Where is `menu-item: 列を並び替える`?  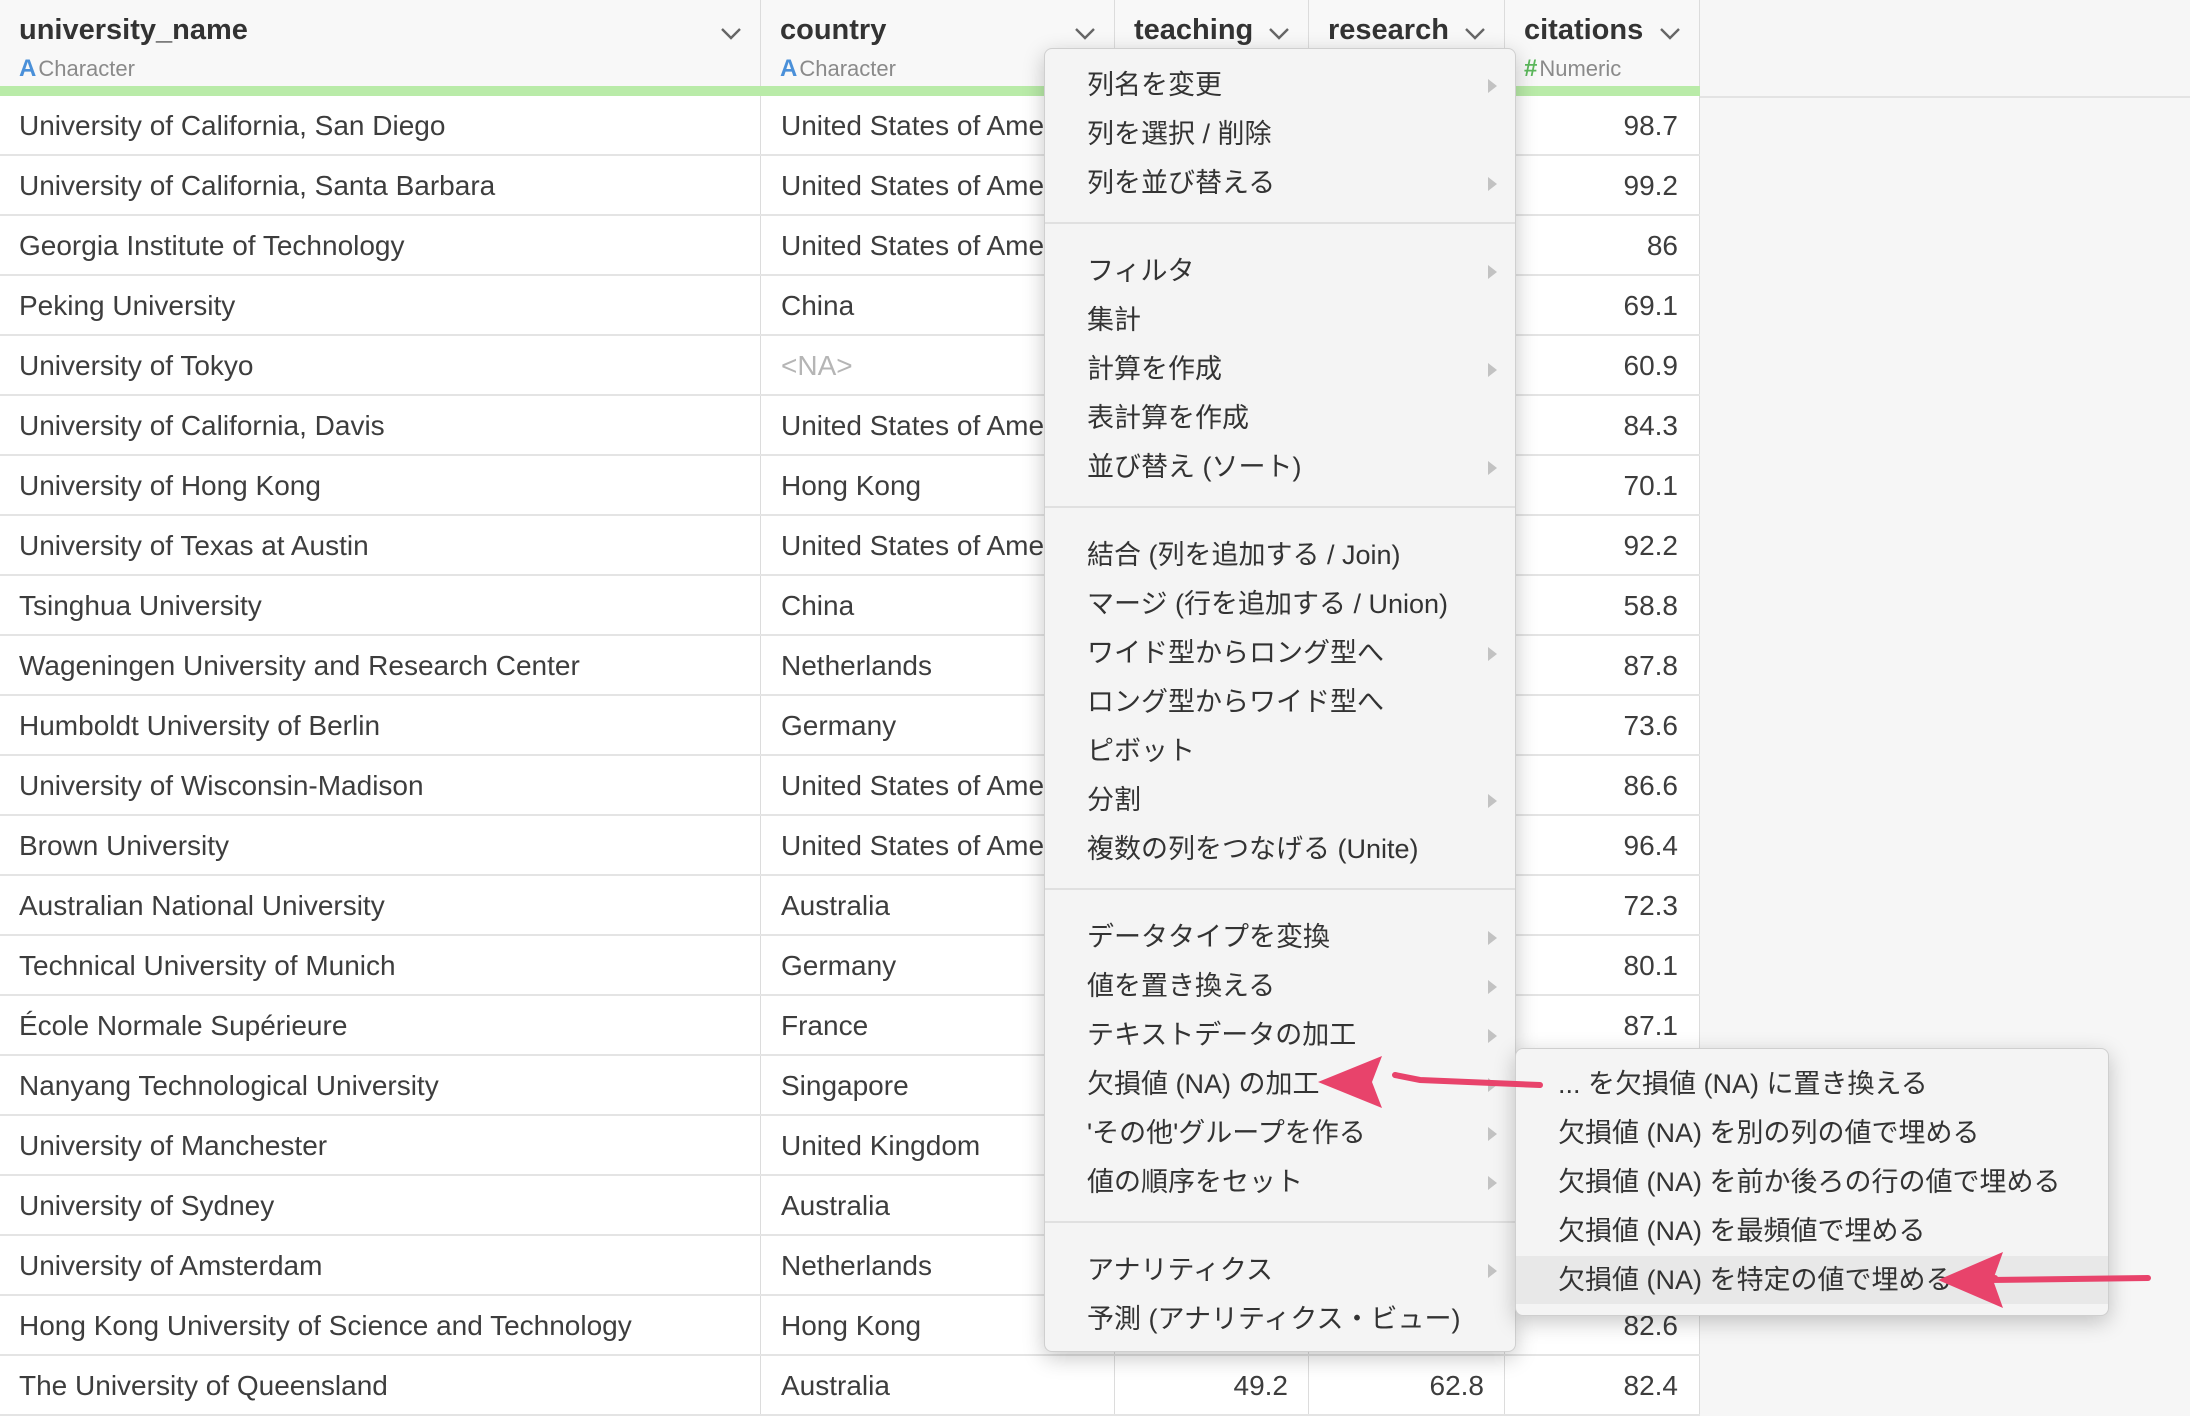 menu-item: 列を並び替える is located at coordinates (1280, 183).